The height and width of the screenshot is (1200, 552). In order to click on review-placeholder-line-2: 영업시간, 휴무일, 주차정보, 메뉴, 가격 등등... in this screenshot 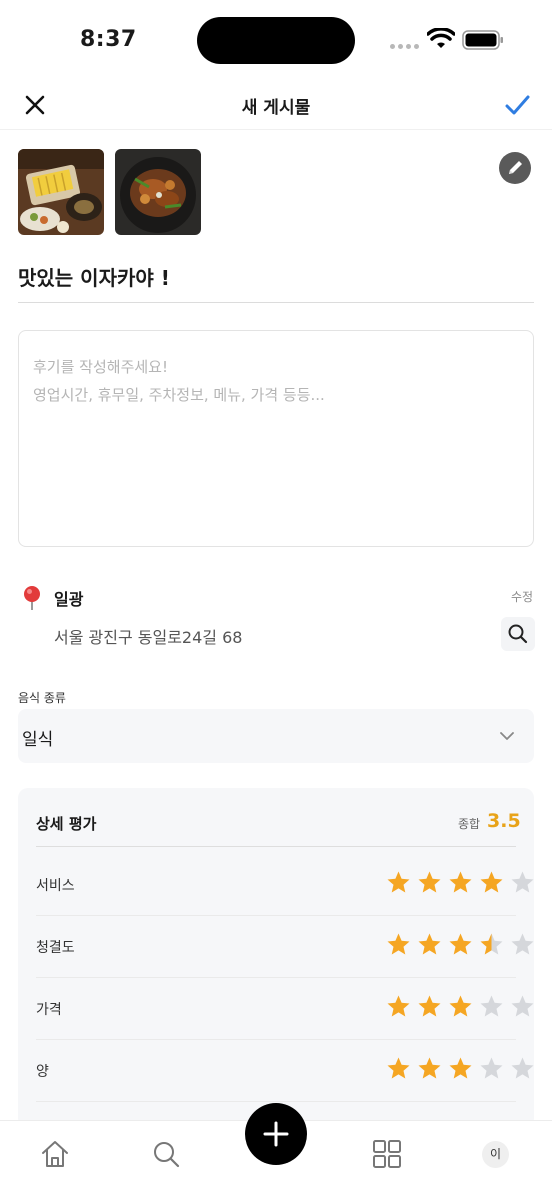, I will do `click(179, 395)`.